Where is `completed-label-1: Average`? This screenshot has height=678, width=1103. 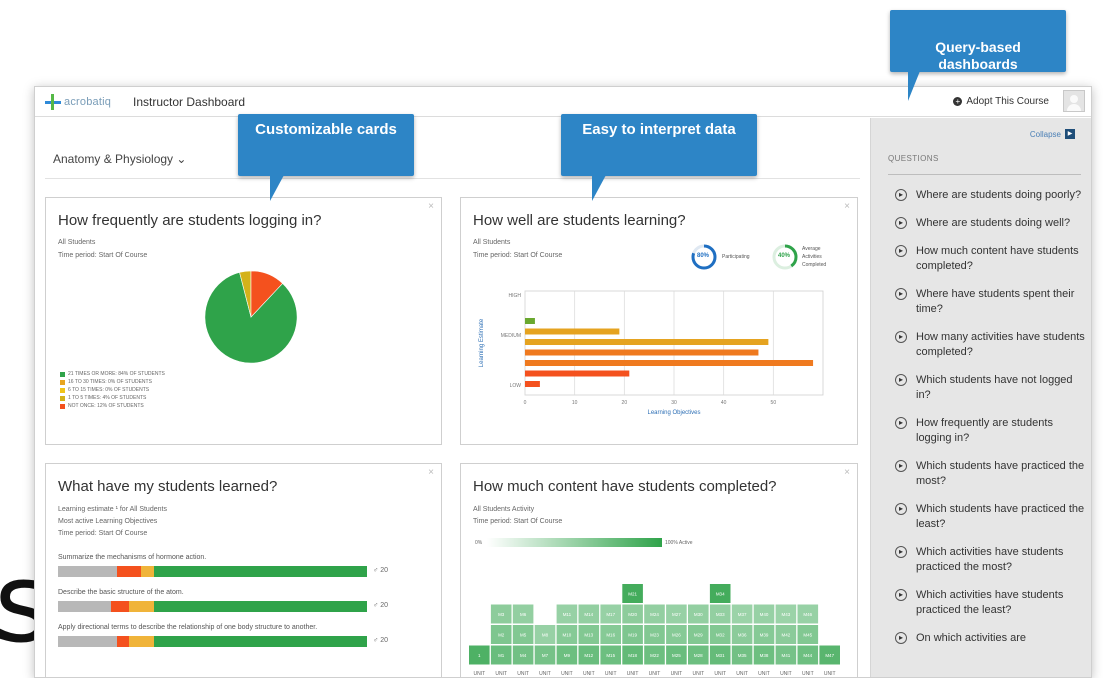
completed-label-1: Average is located at coordinates (811, 249).